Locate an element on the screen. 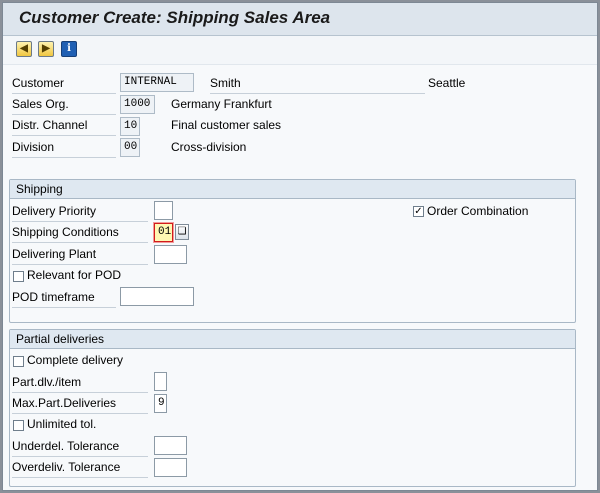 This screenshot has height=493, width=600. application-toolbar: ◀ ▶ i is located at coordinates (300, 50).